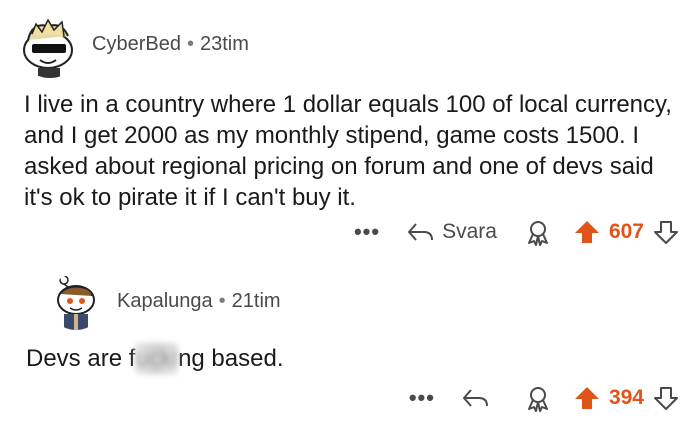 This screenshot has width=700, height=430. What do you see at coordinates (231, 358) in the screenshot?
I see `body-text-end: ng based.` at bounding box center [231, 358].